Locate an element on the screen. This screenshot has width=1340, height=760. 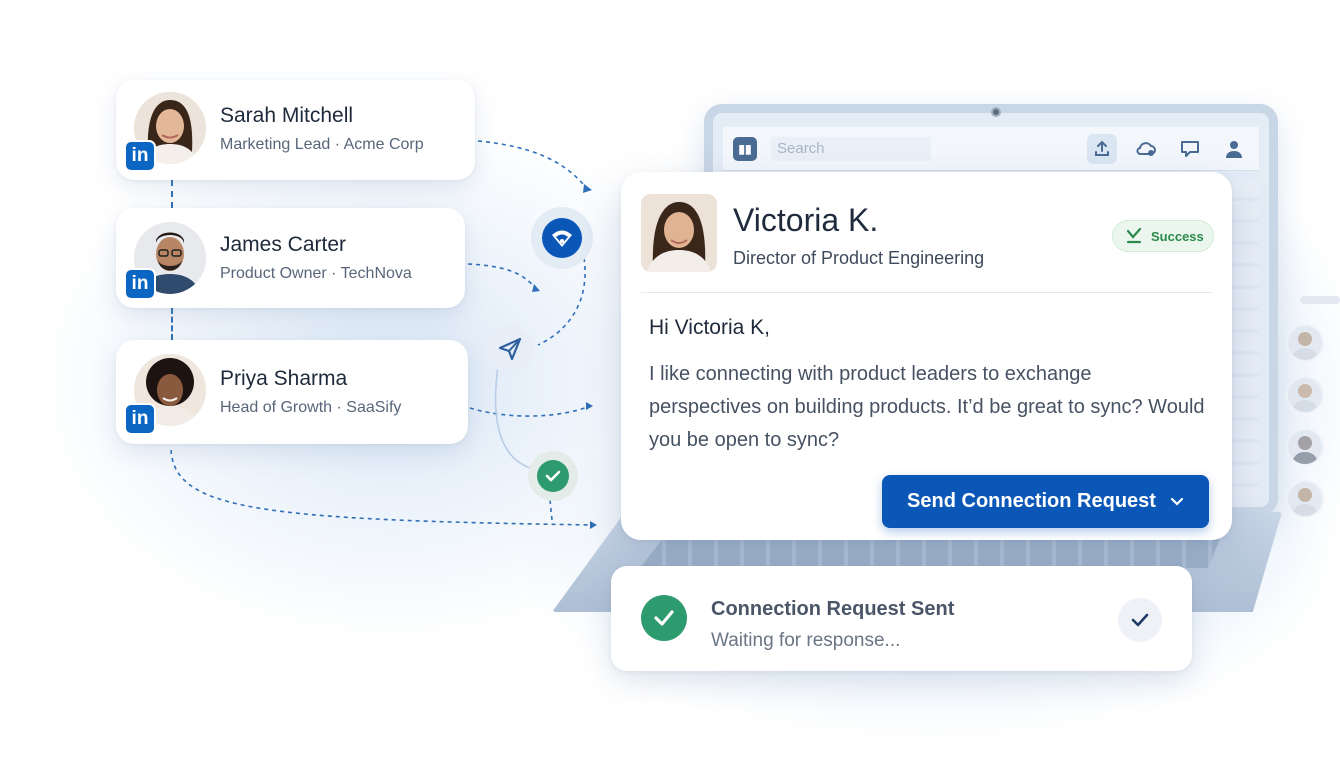
recipient-title: Director of Product Engineering is located at coordinates (859, 258).